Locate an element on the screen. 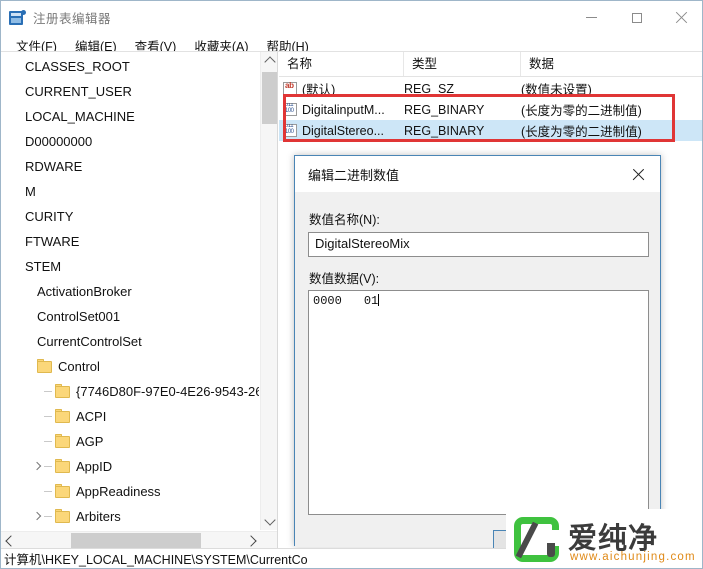 Image resolution: width=703 pixels, height=569 pixels. tree-item: CurrentControlSet is located at coordinates (130, 341).